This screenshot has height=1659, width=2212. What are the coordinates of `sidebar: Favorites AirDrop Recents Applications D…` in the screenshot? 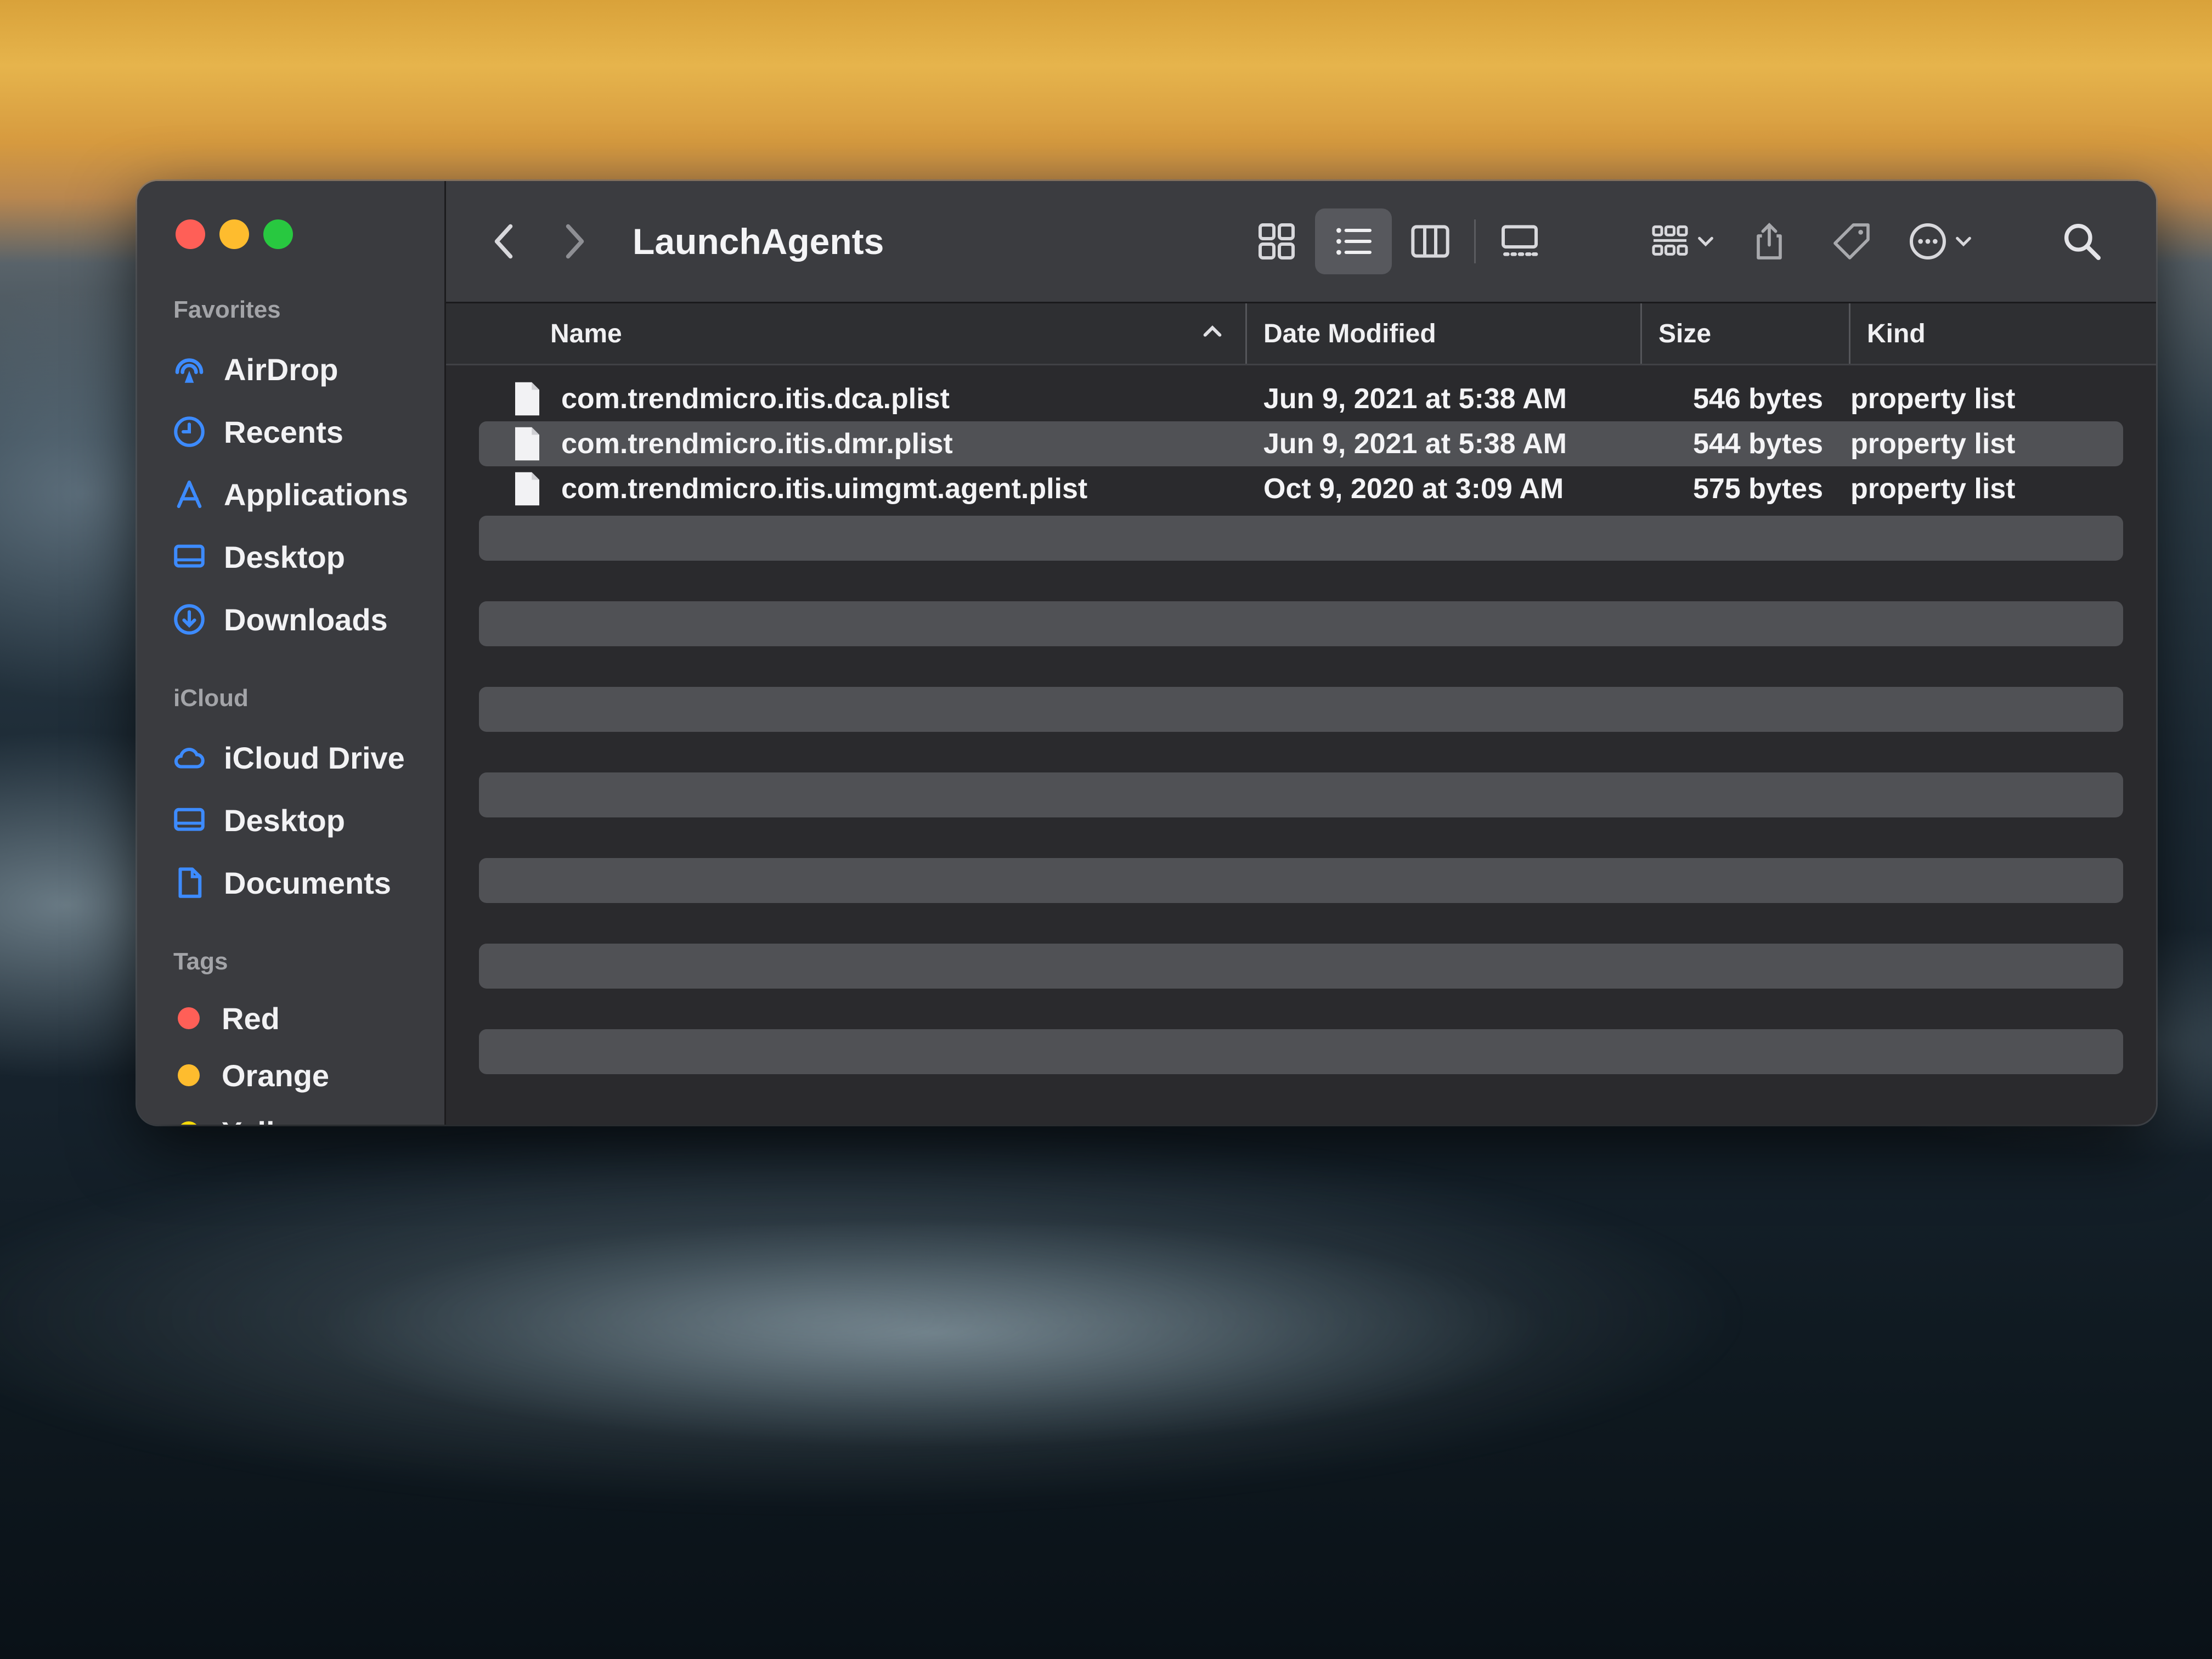 It's located at (291, 653).